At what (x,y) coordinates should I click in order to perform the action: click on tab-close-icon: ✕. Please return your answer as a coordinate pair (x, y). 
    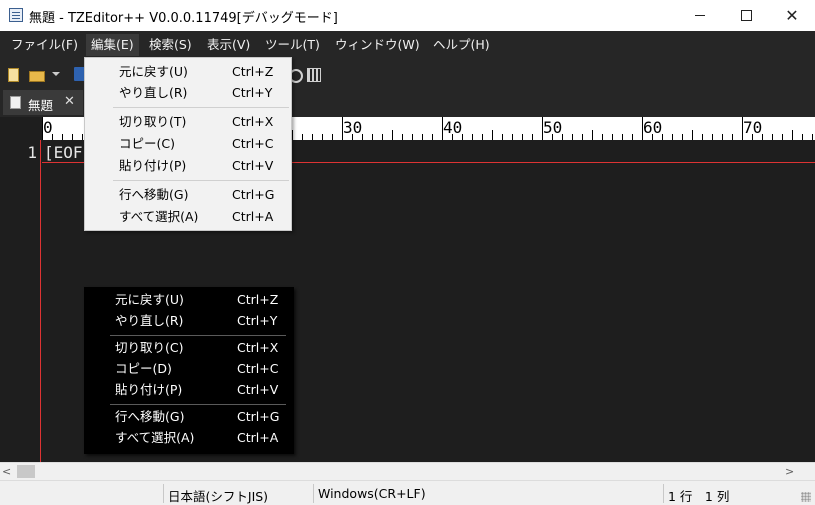
    Looking at the image, I should click on (69, 101).